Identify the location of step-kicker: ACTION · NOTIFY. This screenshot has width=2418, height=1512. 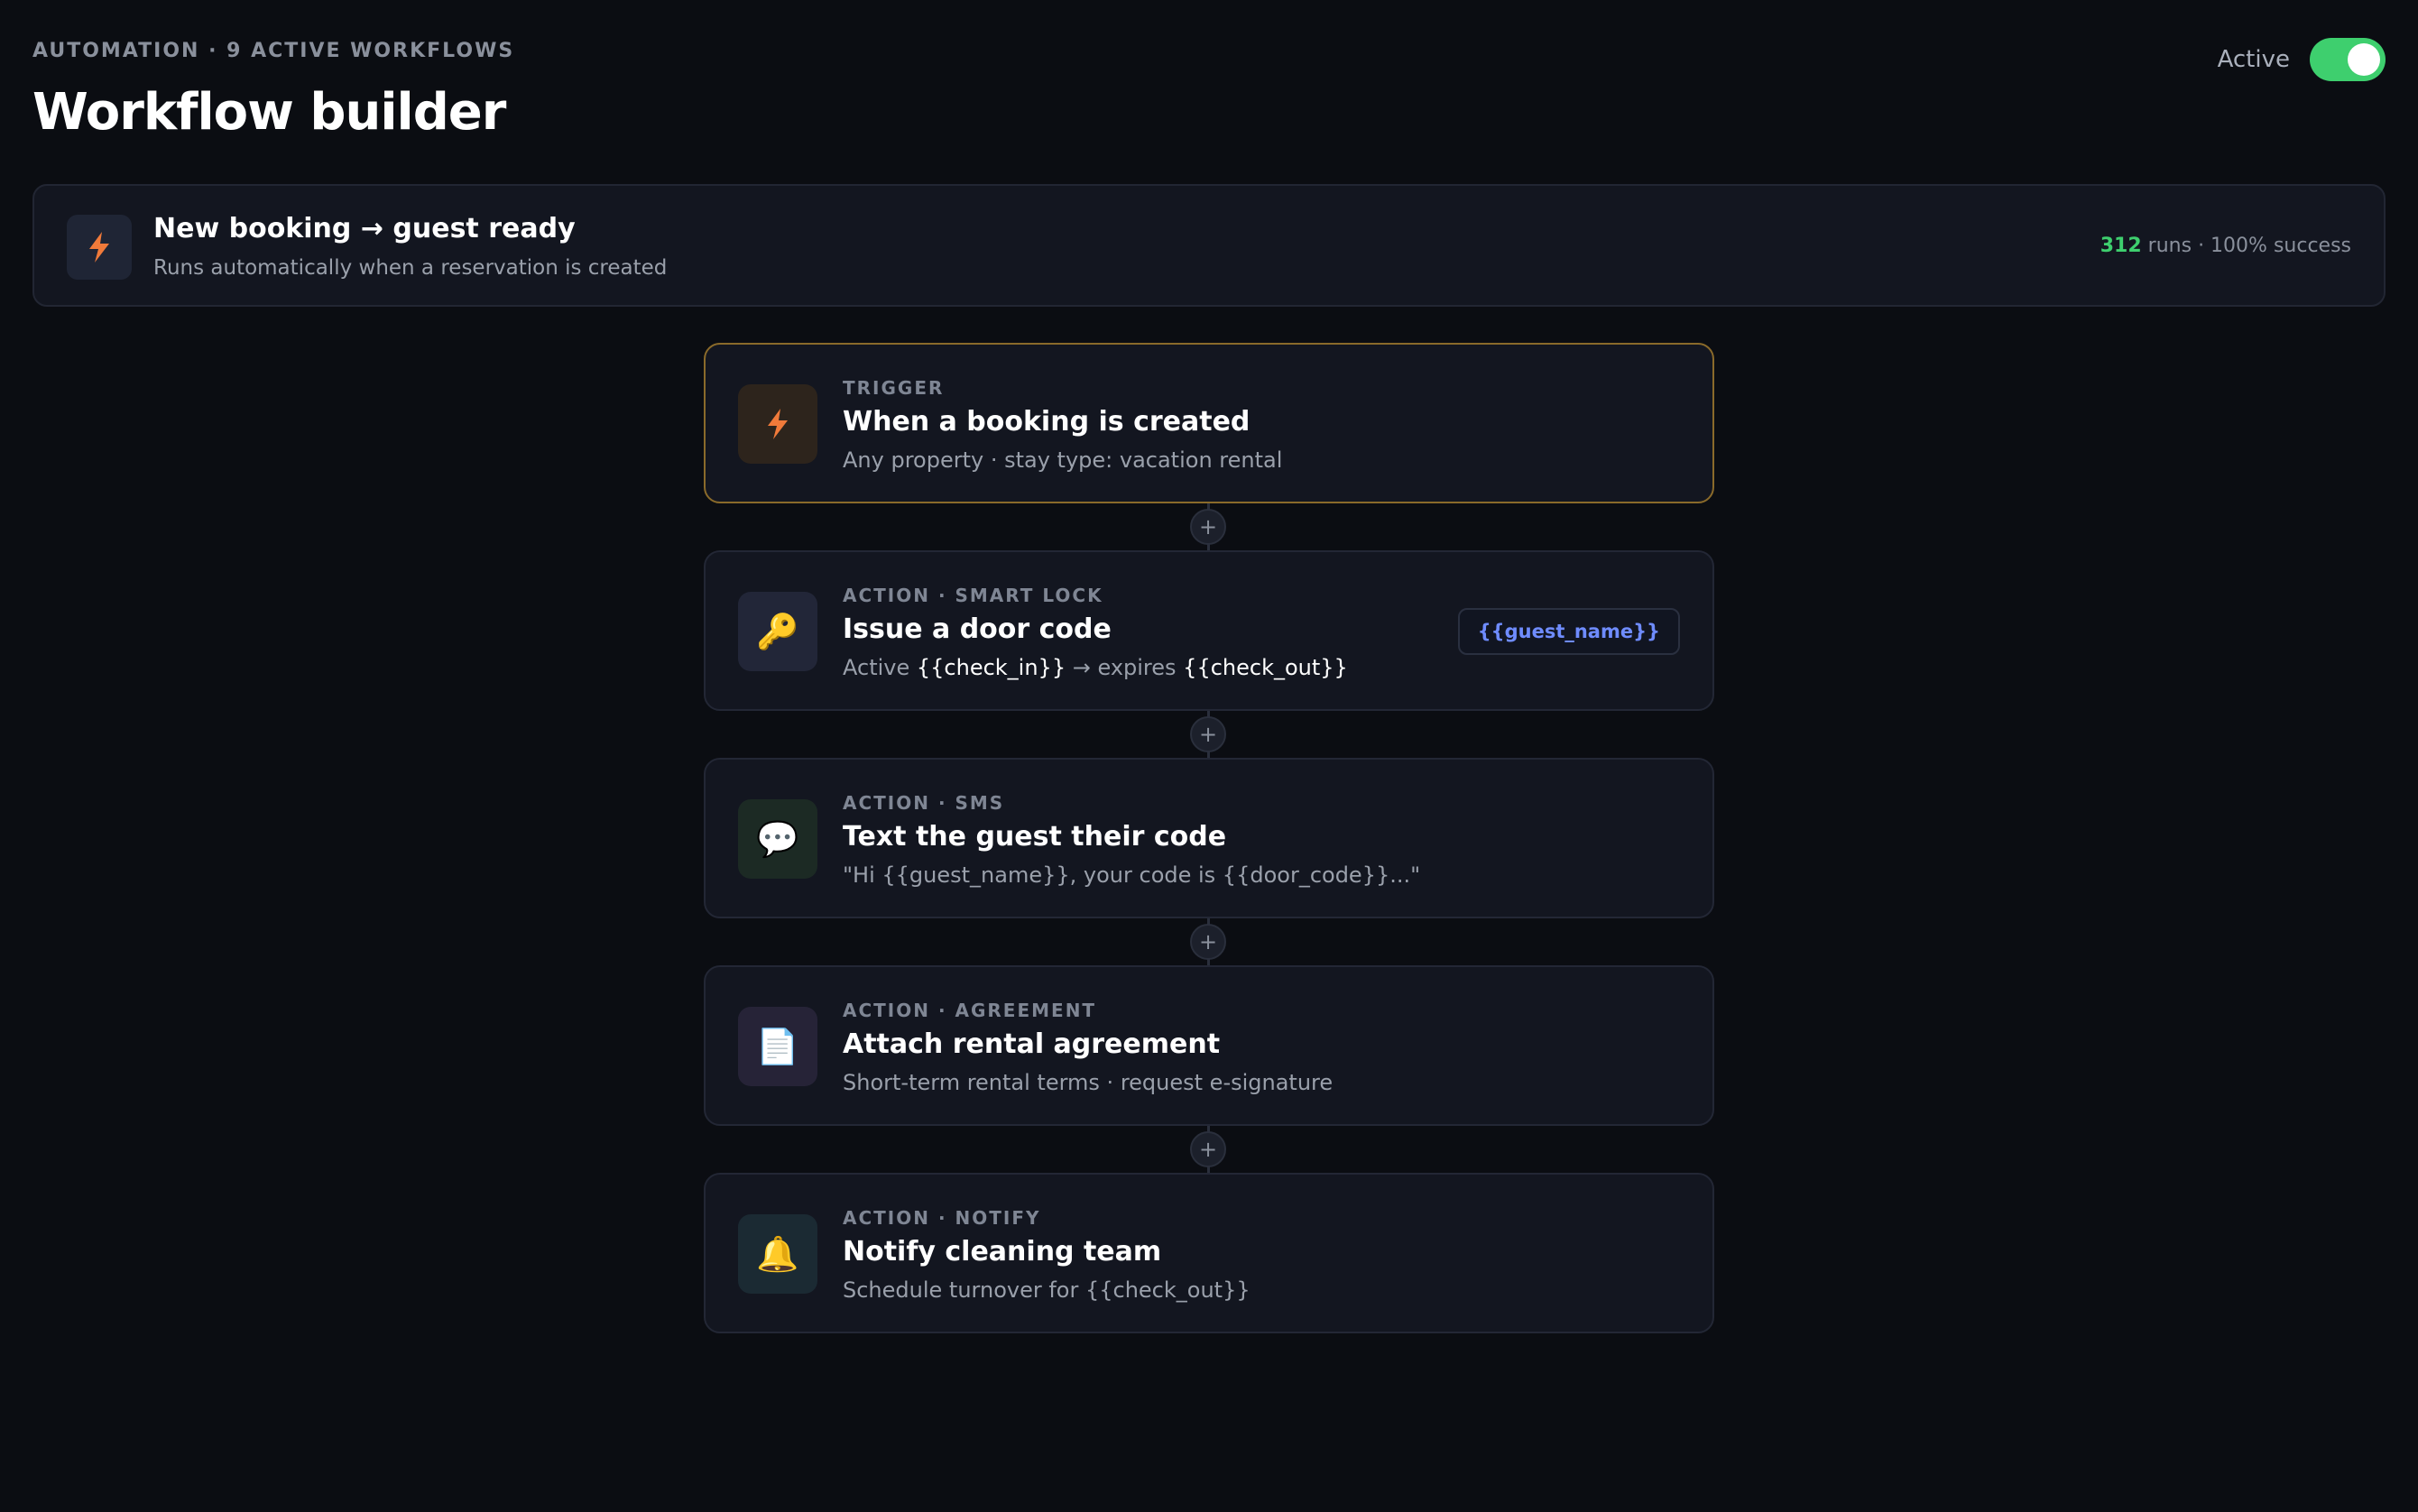
(942, 1218).